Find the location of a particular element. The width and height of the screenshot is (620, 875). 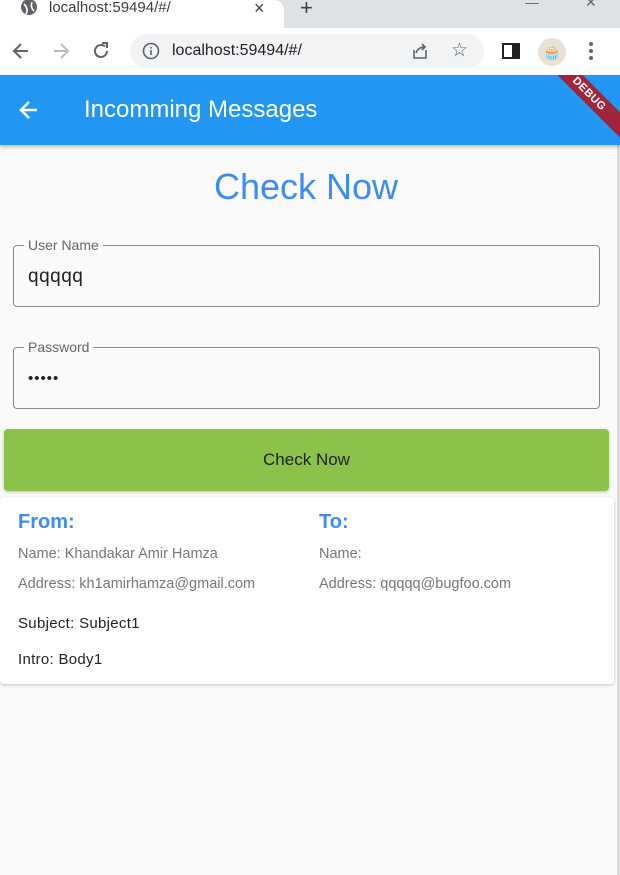

profile-avatar: 🧁 is located at coordinates (552, 52).